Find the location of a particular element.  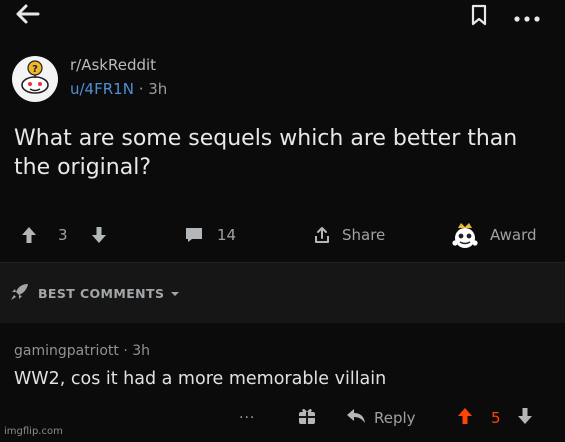

chevron-down-icon is located at coordinates (175, 293).